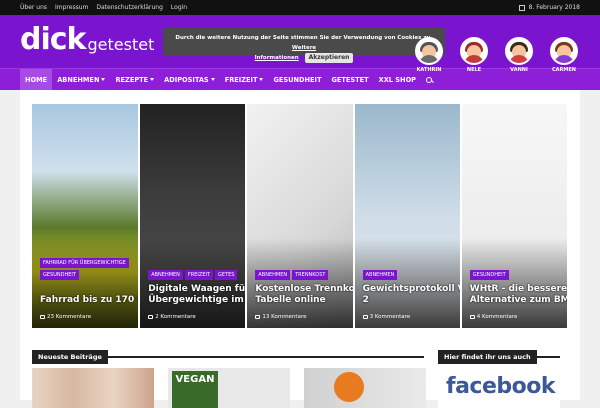 The height and width of the screenshot is (408, 600). What do you see at coordinates (69, 317) in the screenshot?
I see `comment-count: 23 Kommentare` at bounding box center [69, 317].